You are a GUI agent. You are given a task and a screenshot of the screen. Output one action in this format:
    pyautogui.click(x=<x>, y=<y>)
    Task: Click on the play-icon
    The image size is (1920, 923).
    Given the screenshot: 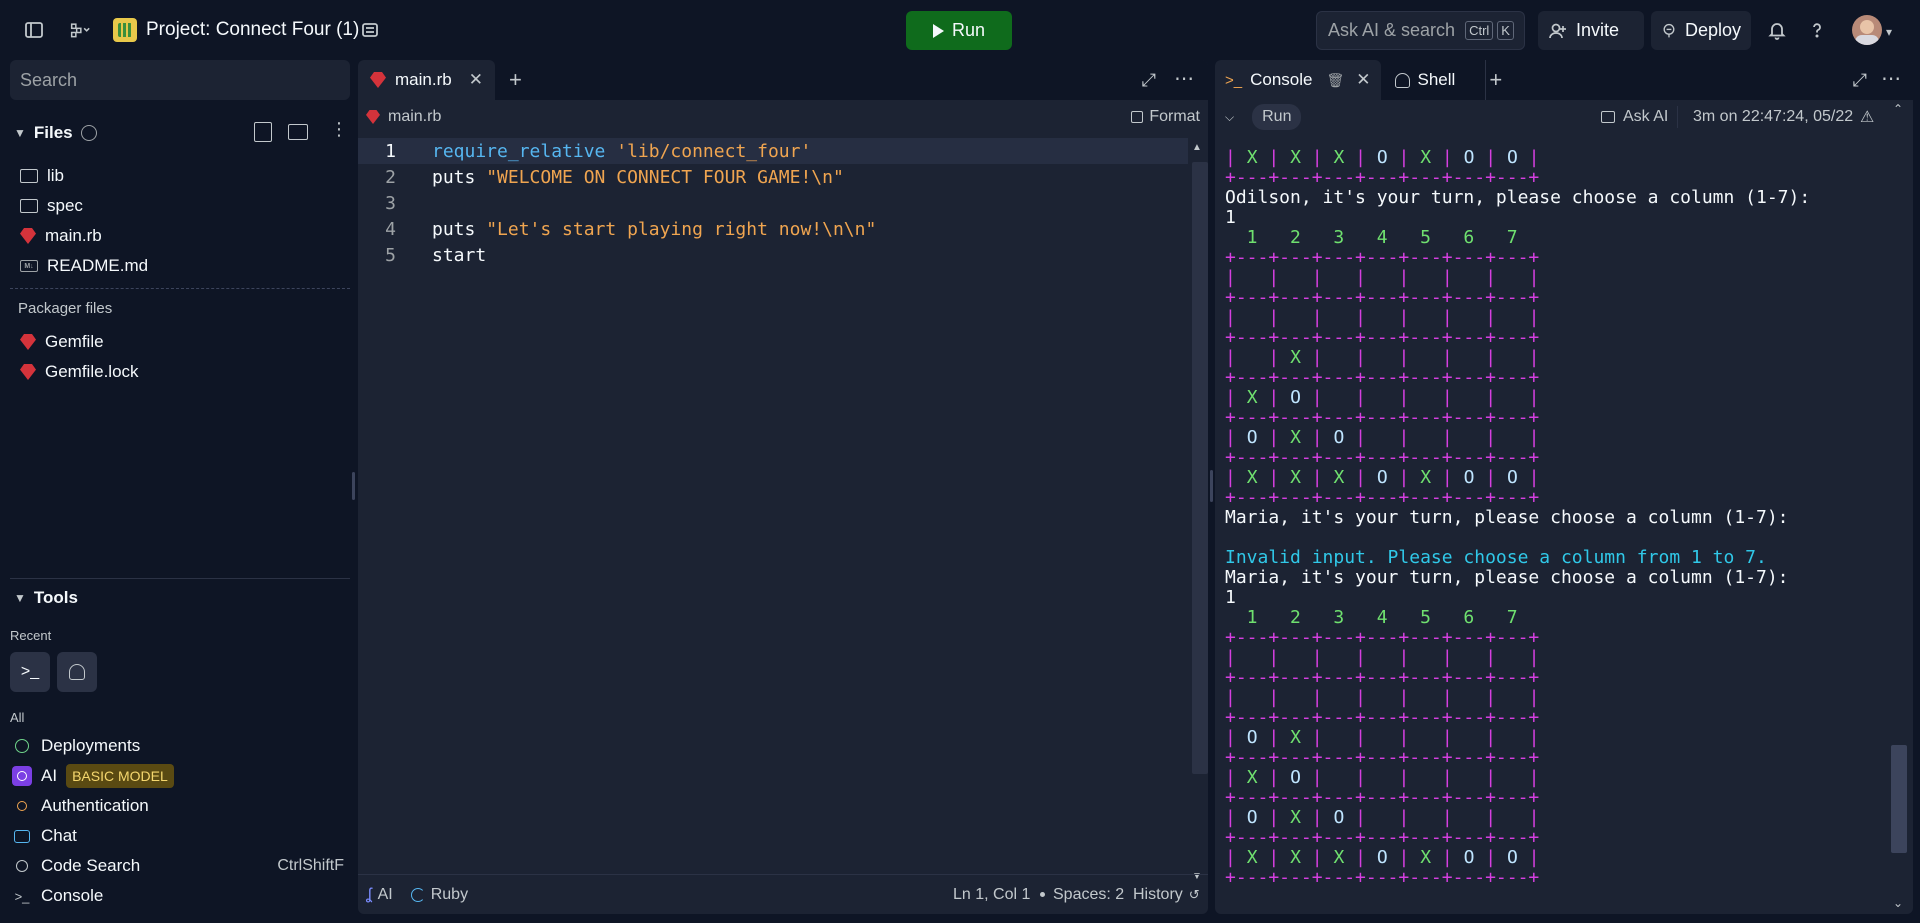 What is the action you would take?
    pyautogui.click(x=938, y=30)
    